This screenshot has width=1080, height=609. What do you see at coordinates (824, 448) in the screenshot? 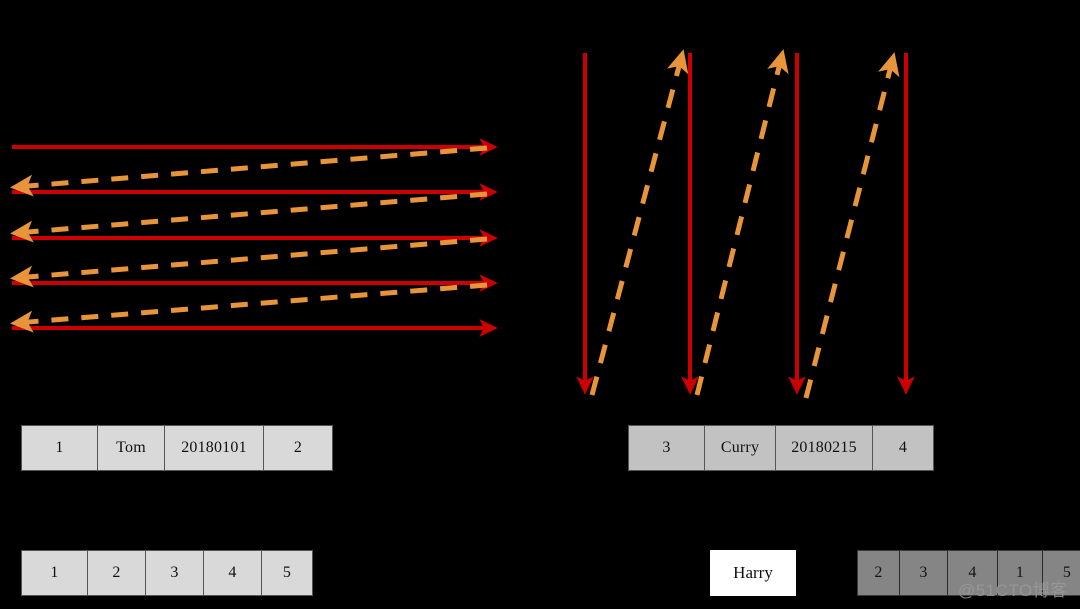
I see `table-cell: 20180215` at bounding box center [824, 448].